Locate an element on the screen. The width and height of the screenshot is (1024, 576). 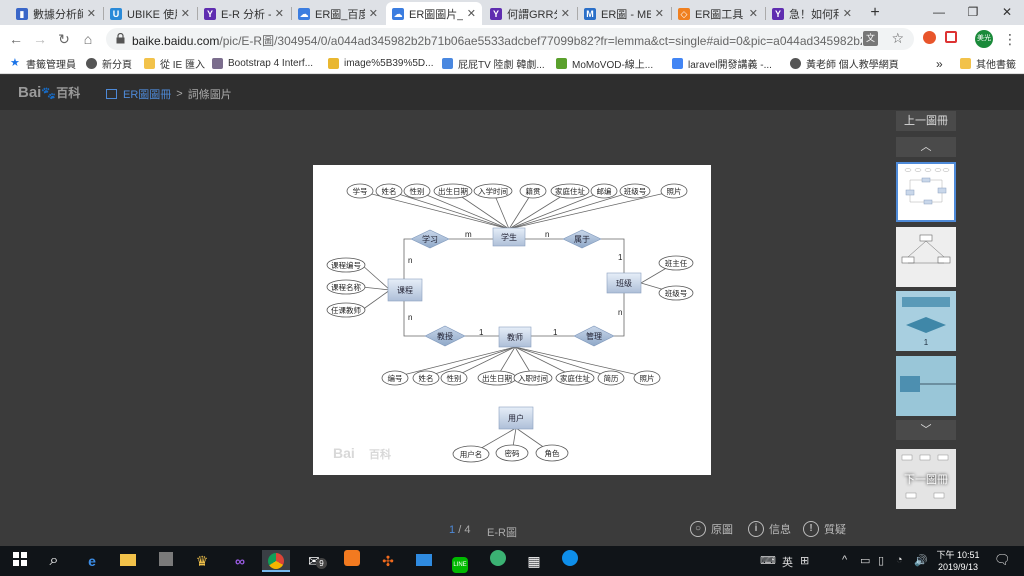
browser-tab: M ER圖 - MBA ✕ is located at coordinates (624, 13).